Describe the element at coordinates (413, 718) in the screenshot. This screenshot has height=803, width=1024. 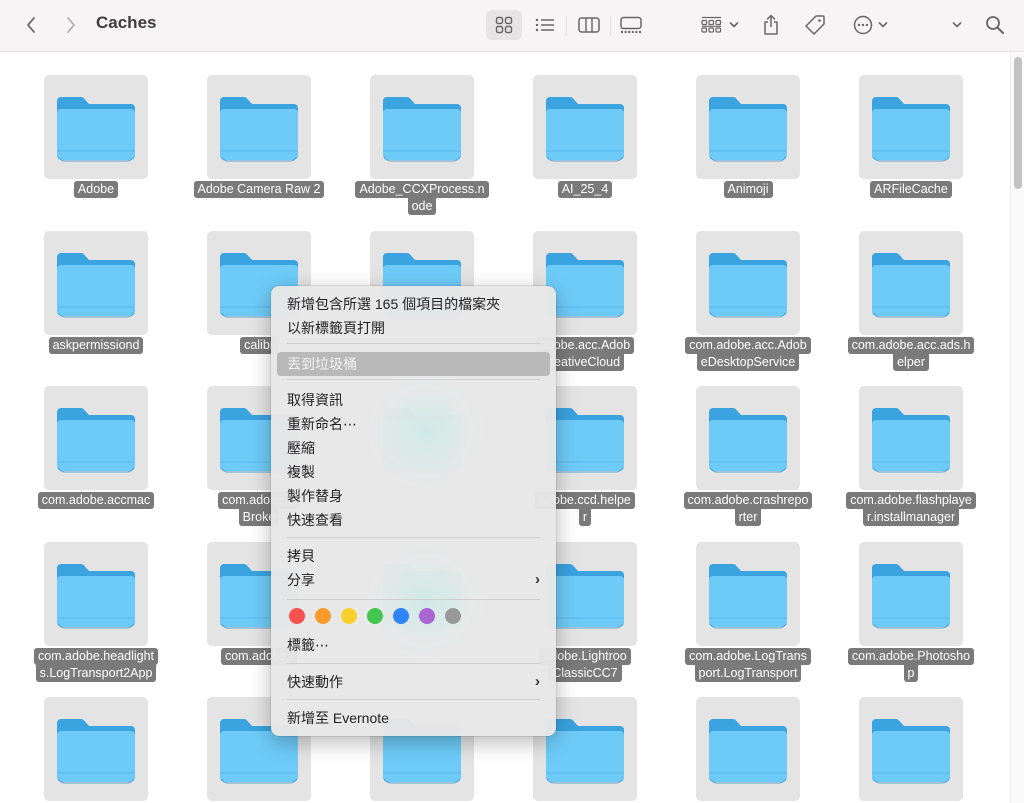
I see `menu-item: 新增至 Evernote` at that location.